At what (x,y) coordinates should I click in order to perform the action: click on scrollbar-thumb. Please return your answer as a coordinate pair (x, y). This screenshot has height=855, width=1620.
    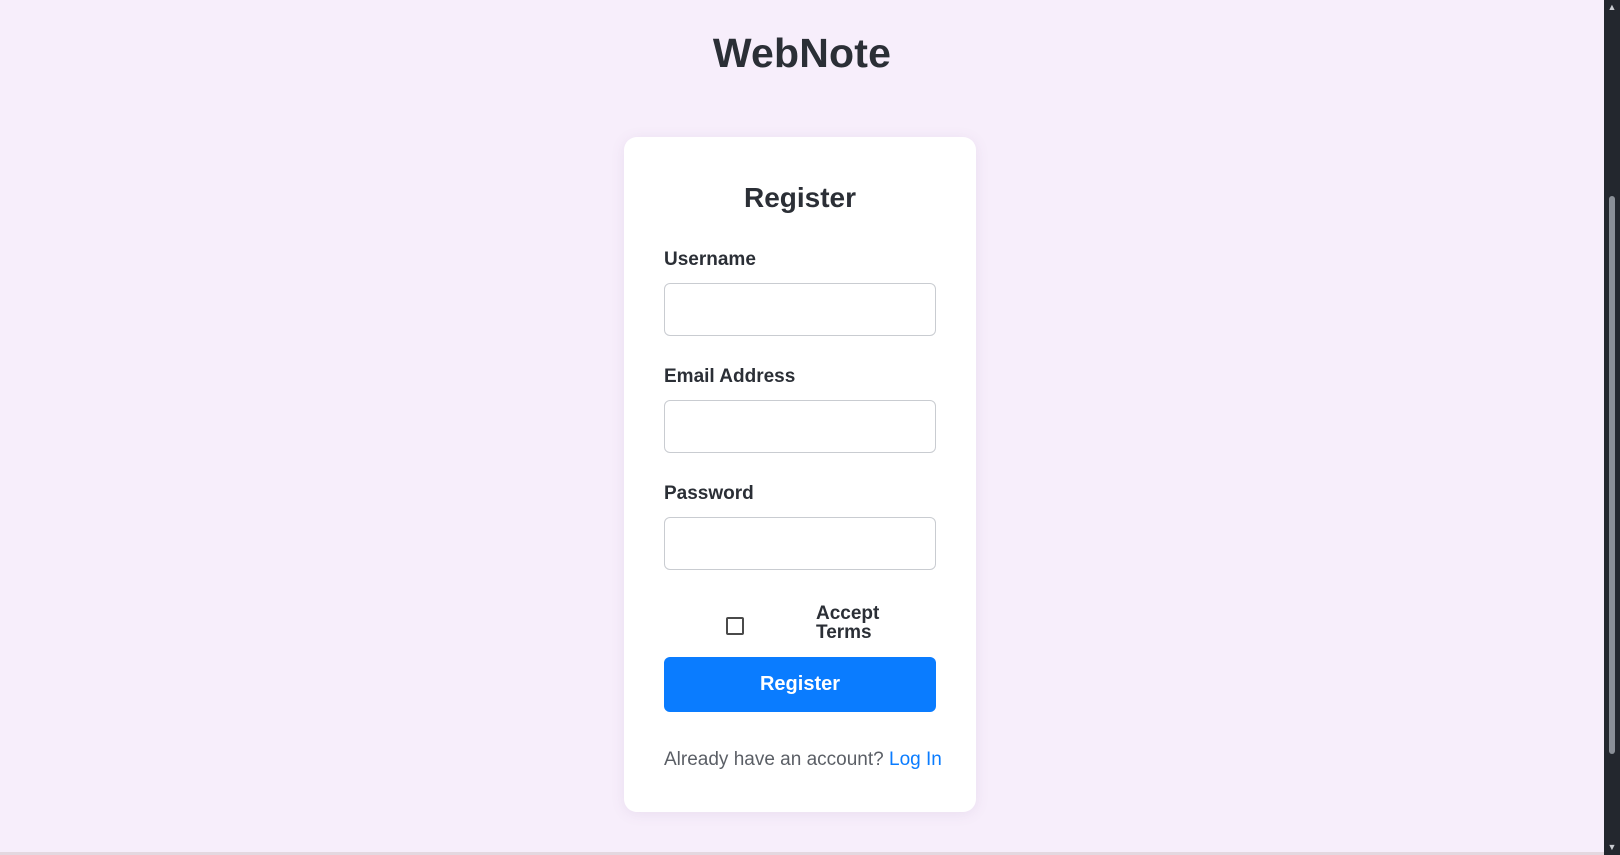
    Looking at the image, I should click on (1612, 475).